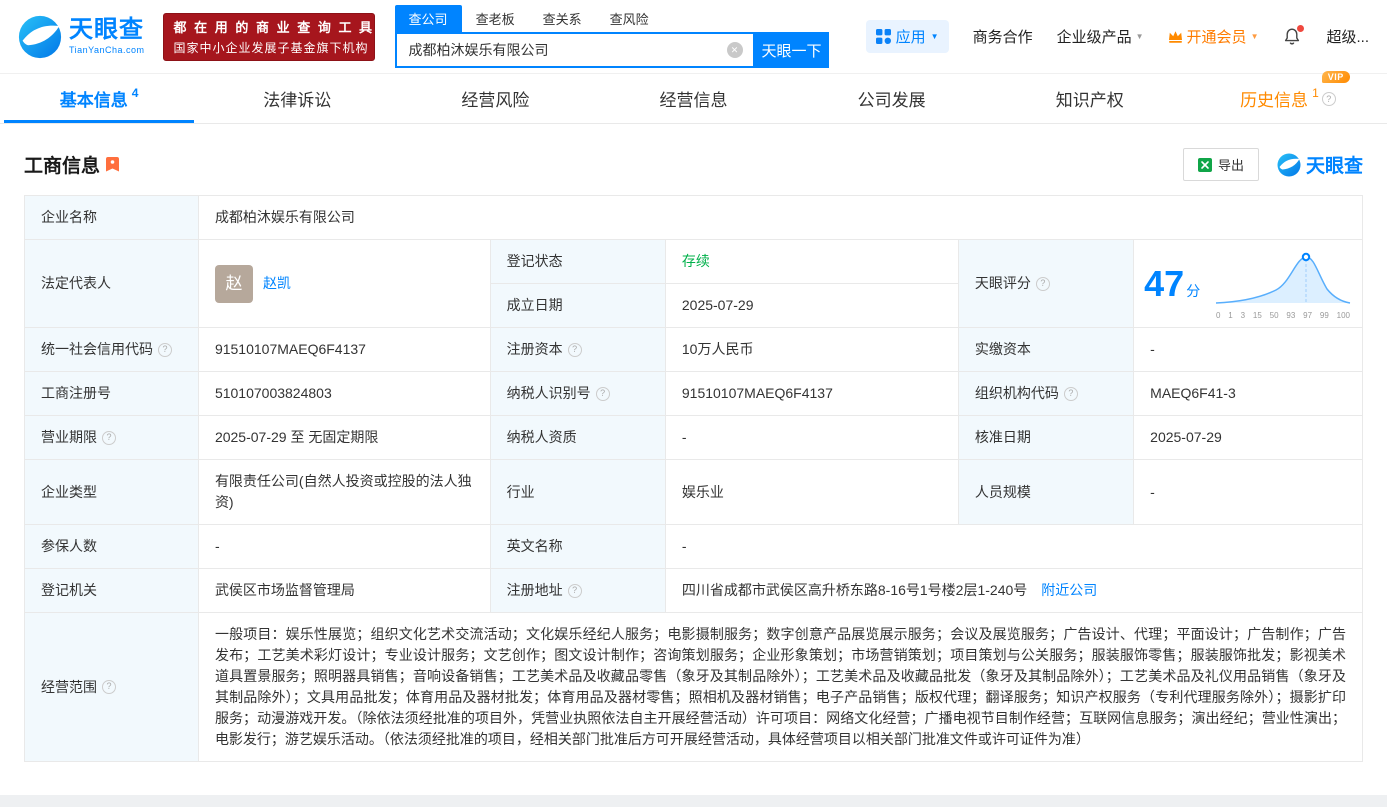 The height and width of the screenshot is (807, 1387). What do you see at coordinates (40, 36) in the screenshot?
I see `tianyancha-logo-icon` at bounding box center [40, 36].